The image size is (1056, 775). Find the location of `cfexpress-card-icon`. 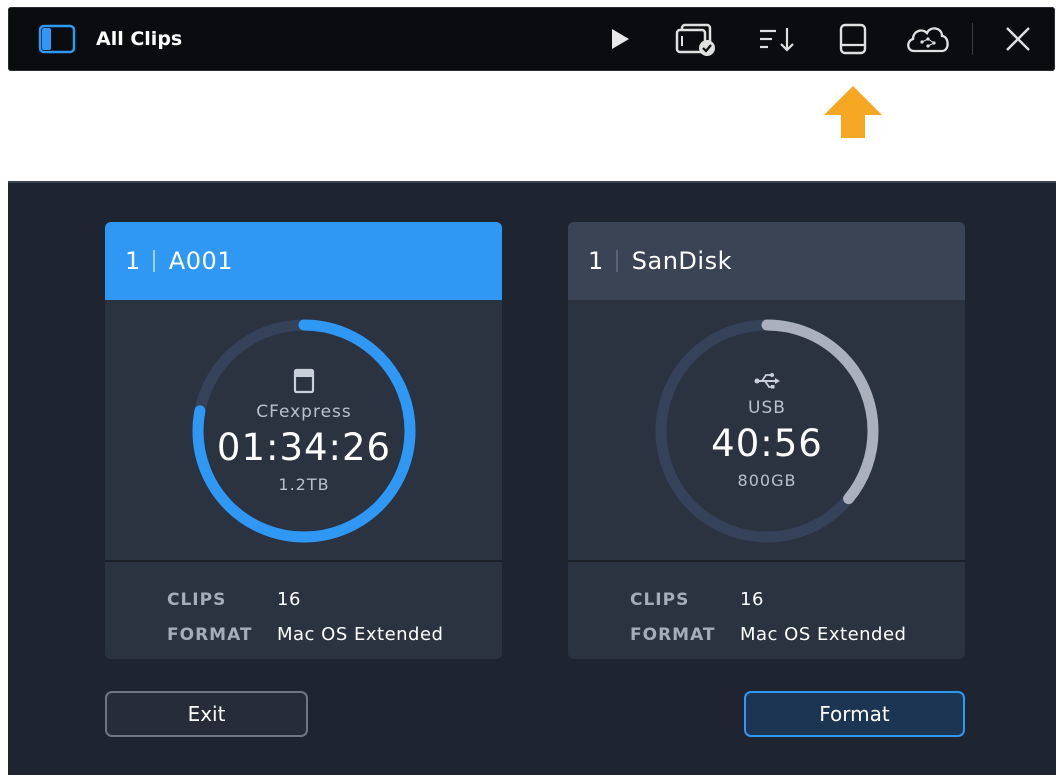

cfexpress-card-icon is located at coordinates (304, 383).